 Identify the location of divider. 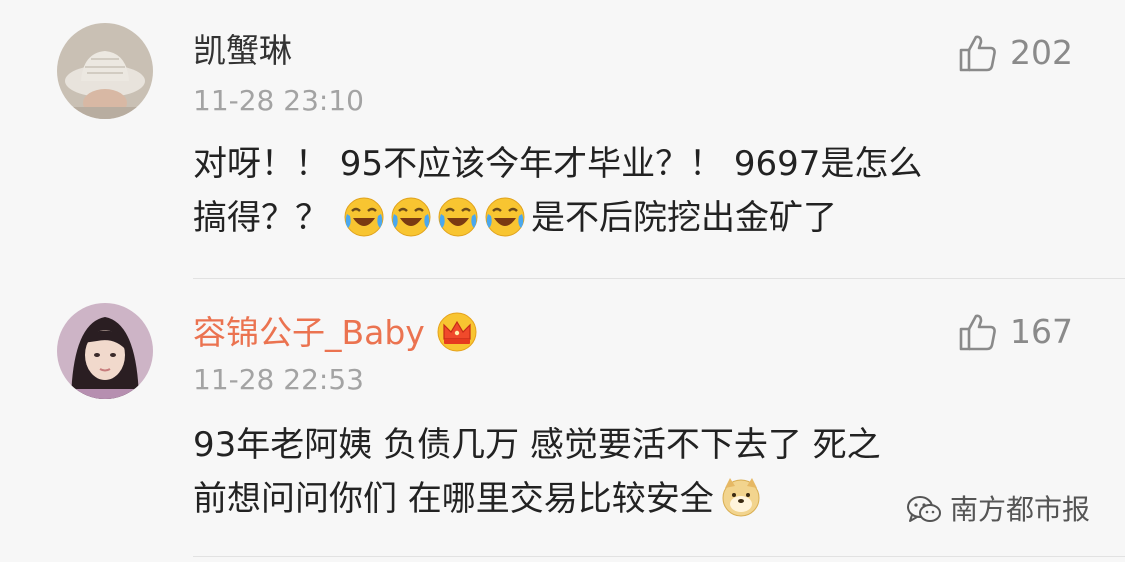
(659, 556).